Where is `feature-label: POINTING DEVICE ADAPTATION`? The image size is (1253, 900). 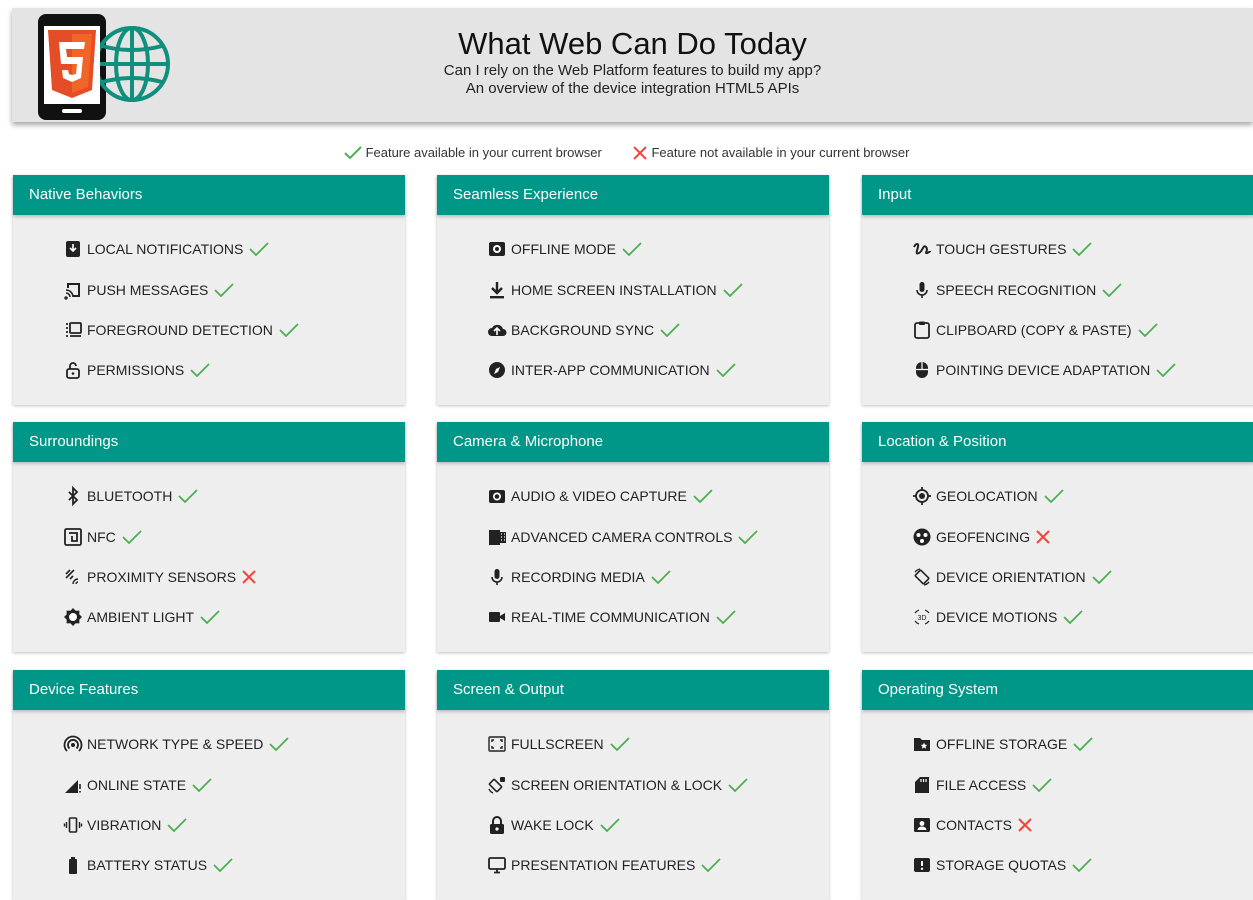 feature-label: POINTING DEVICE ADAPTATION is located at coordinates (1043, 370).